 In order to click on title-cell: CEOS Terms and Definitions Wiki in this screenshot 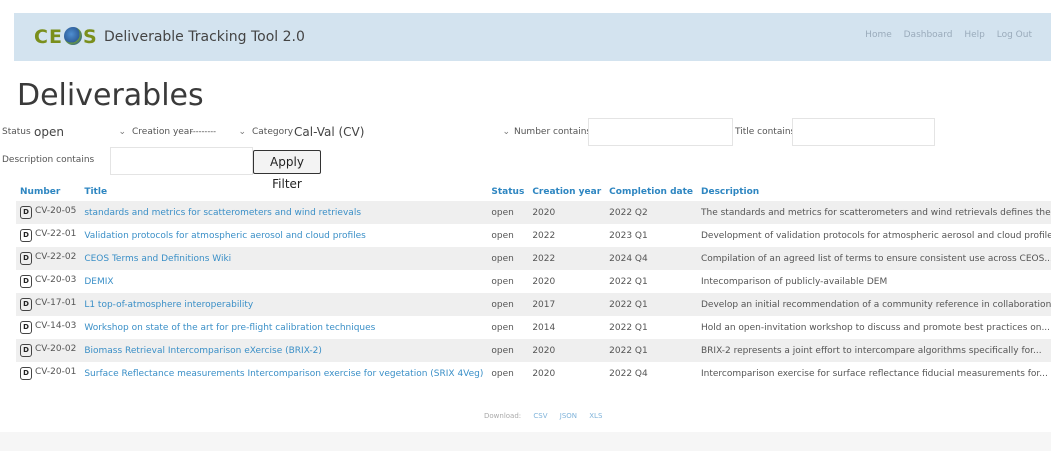, I will do `click(284, 258)`.